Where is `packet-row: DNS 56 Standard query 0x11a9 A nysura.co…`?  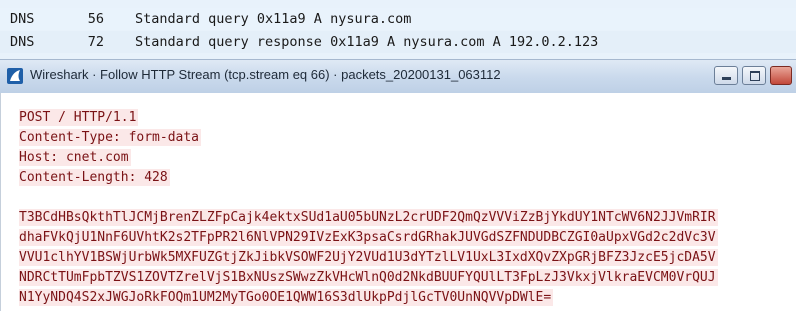
packet-row: DNS 56 Standard query 0x11a9 A nysura.co… is located at coordinates (398, 19).